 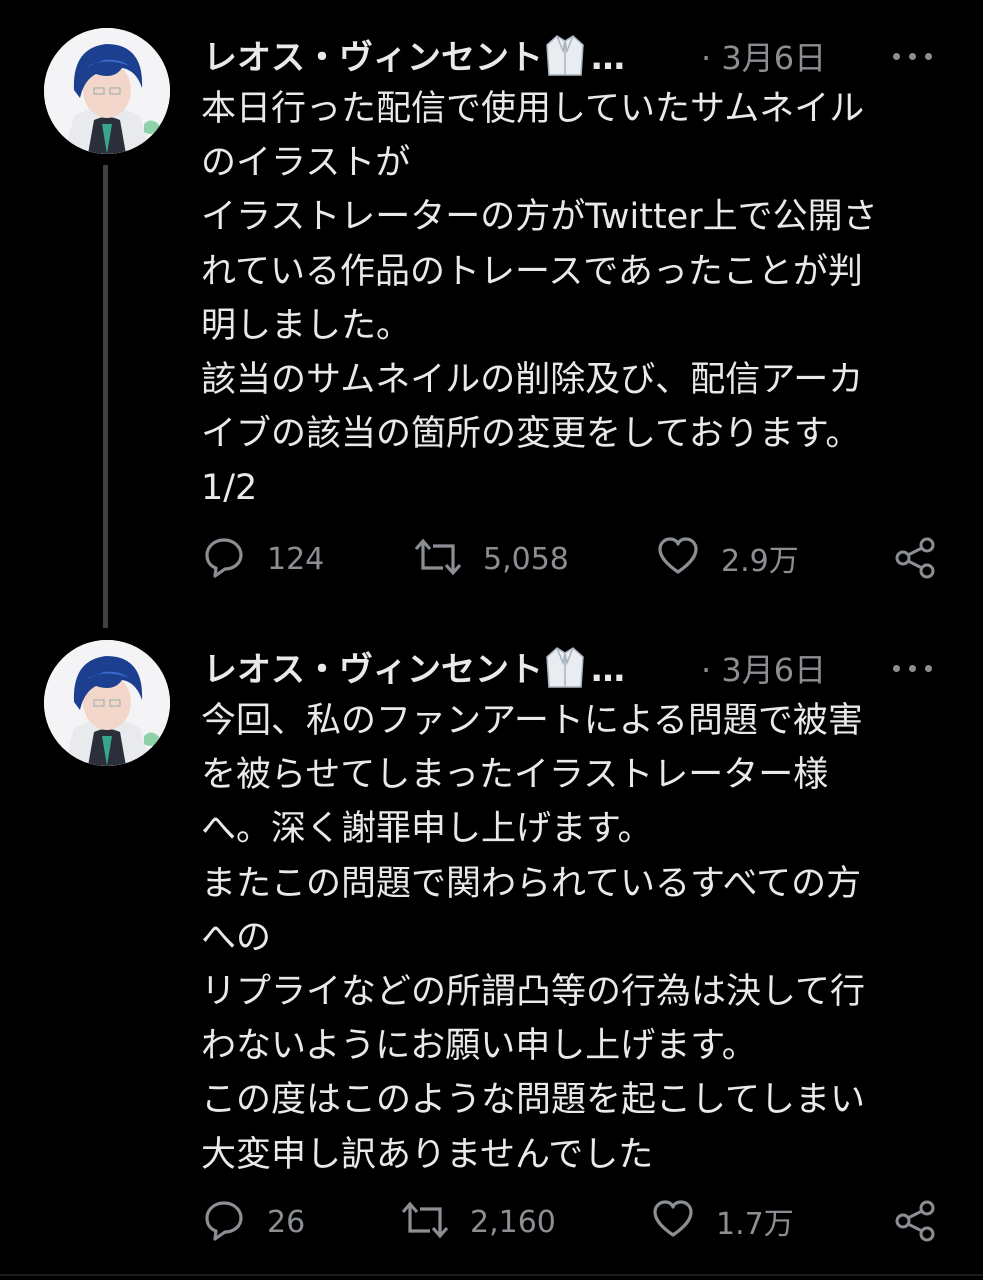 I want to click on reply-button: 26, so click(x=254, y=1222).